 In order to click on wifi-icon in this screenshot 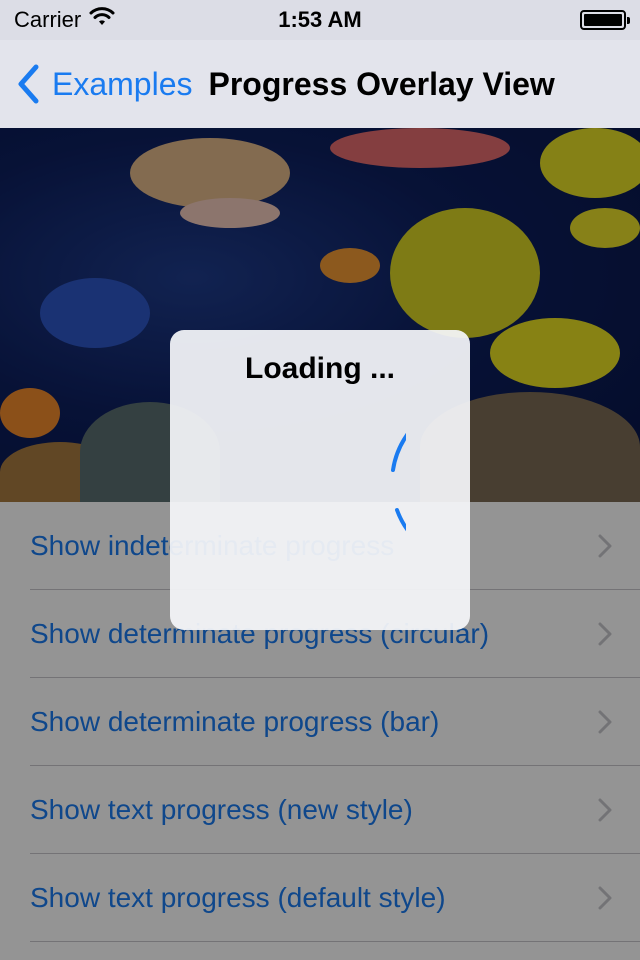, I will do `click(102, 20)`.